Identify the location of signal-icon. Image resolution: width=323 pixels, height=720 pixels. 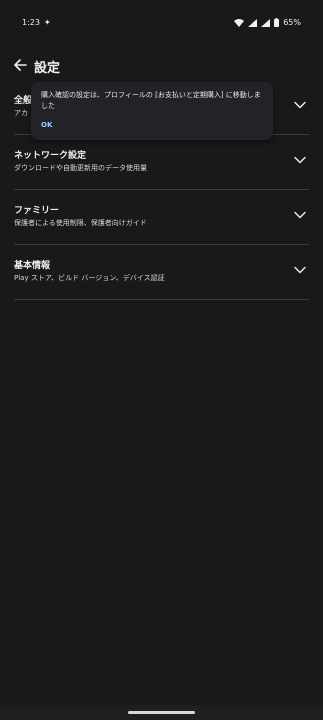
(253, 22).